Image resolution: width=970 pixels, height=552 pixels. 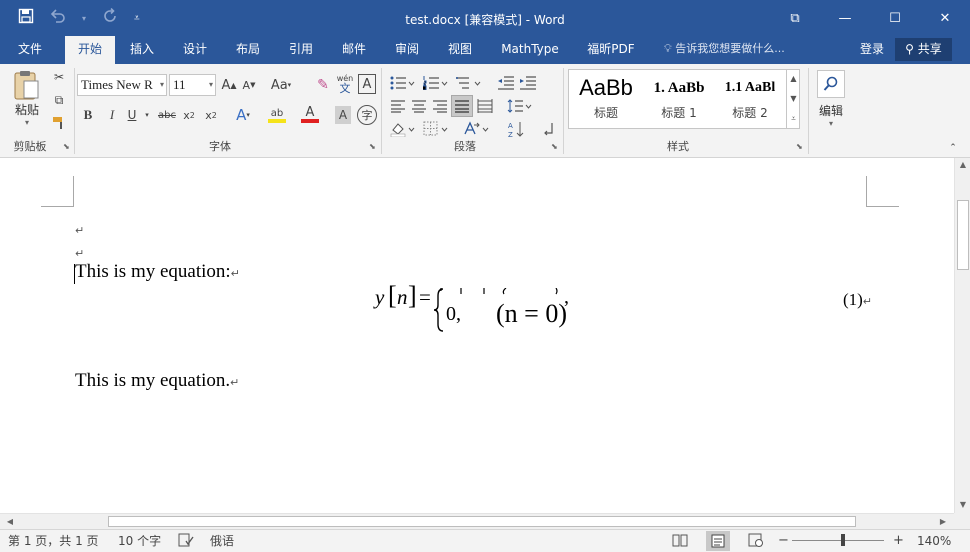 I want to click on scrollbar-corner, so click(x=962, y=521).